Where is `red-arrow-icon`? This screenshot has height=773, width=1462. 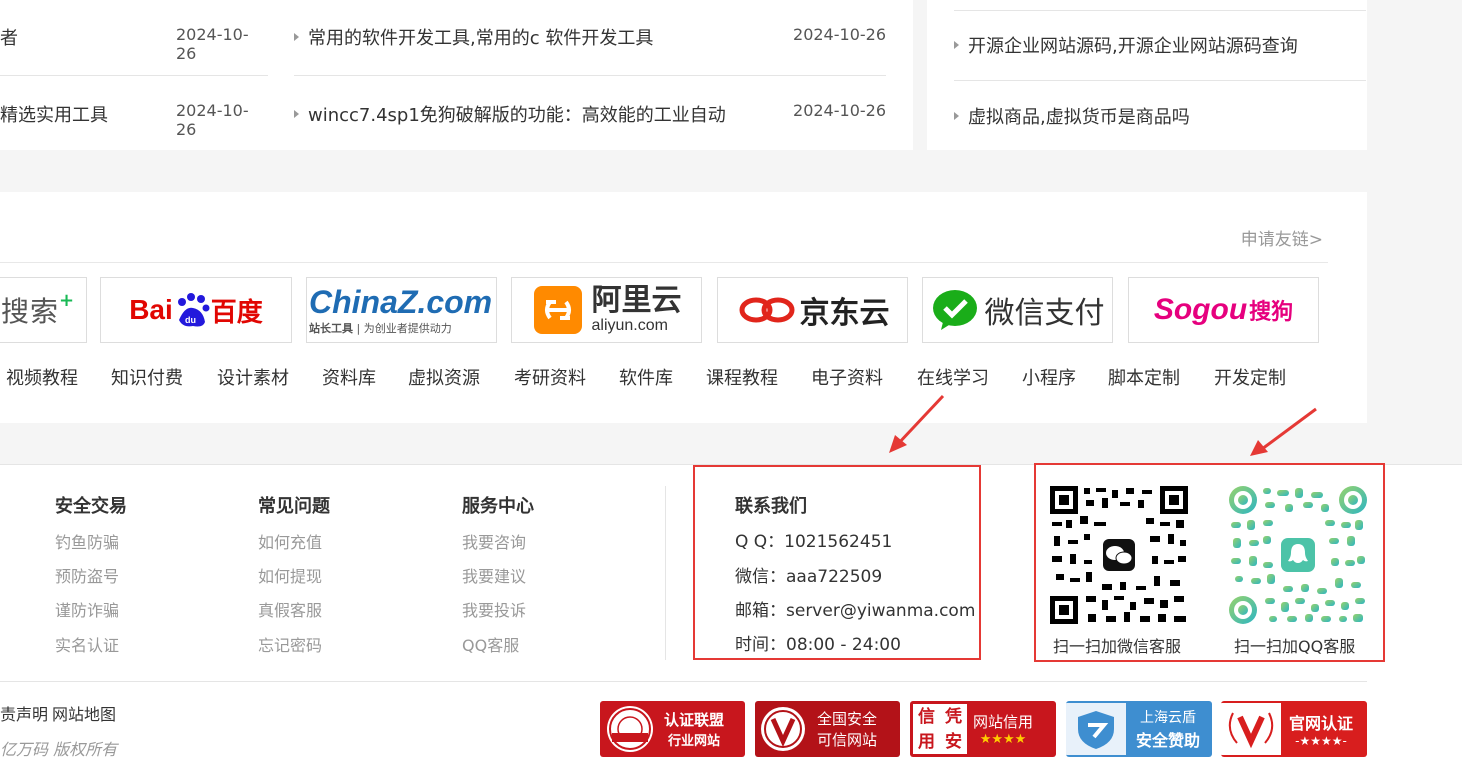 red-arrow-icon is located at coordinates (1283, 431).